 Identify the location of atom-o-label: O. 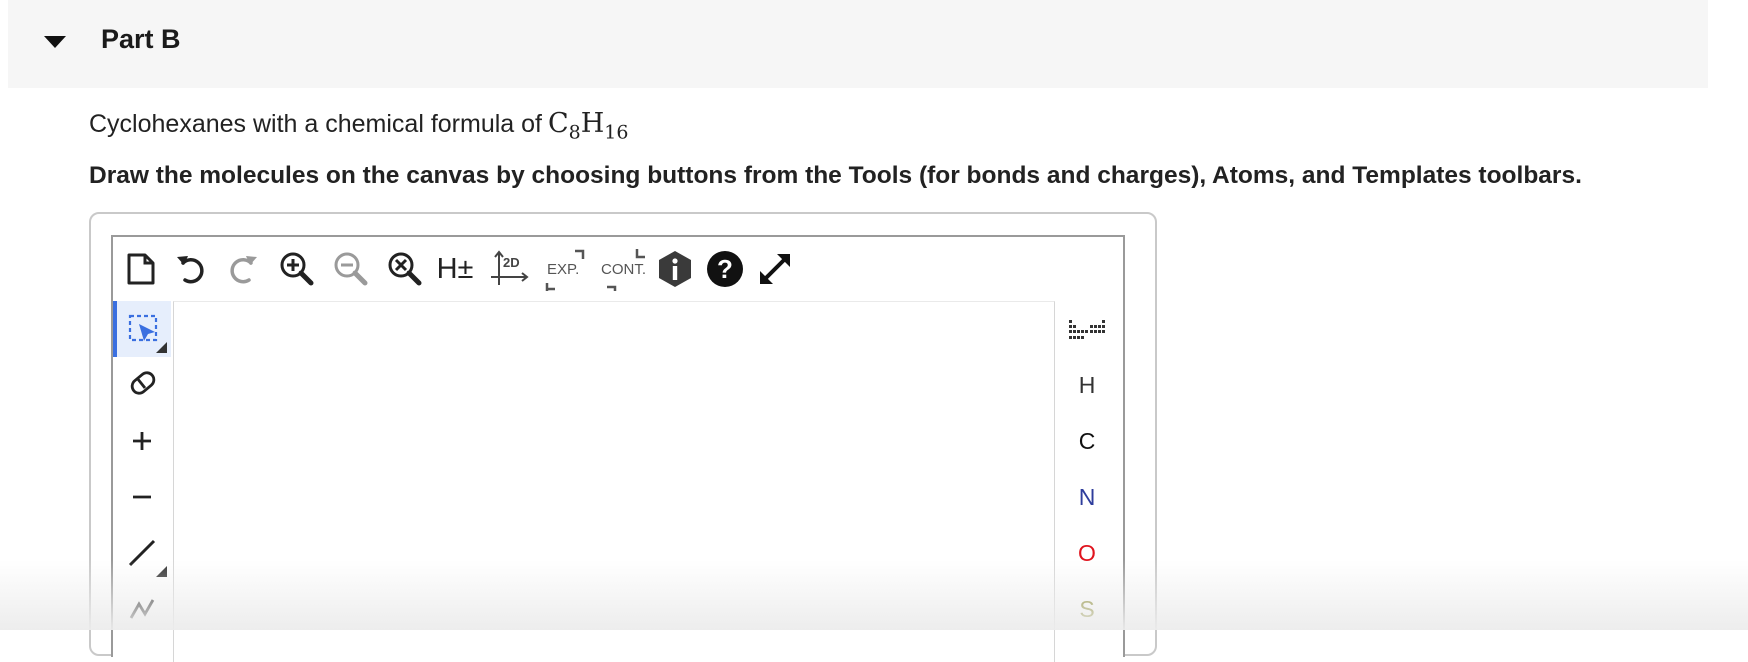
(1087, 552).